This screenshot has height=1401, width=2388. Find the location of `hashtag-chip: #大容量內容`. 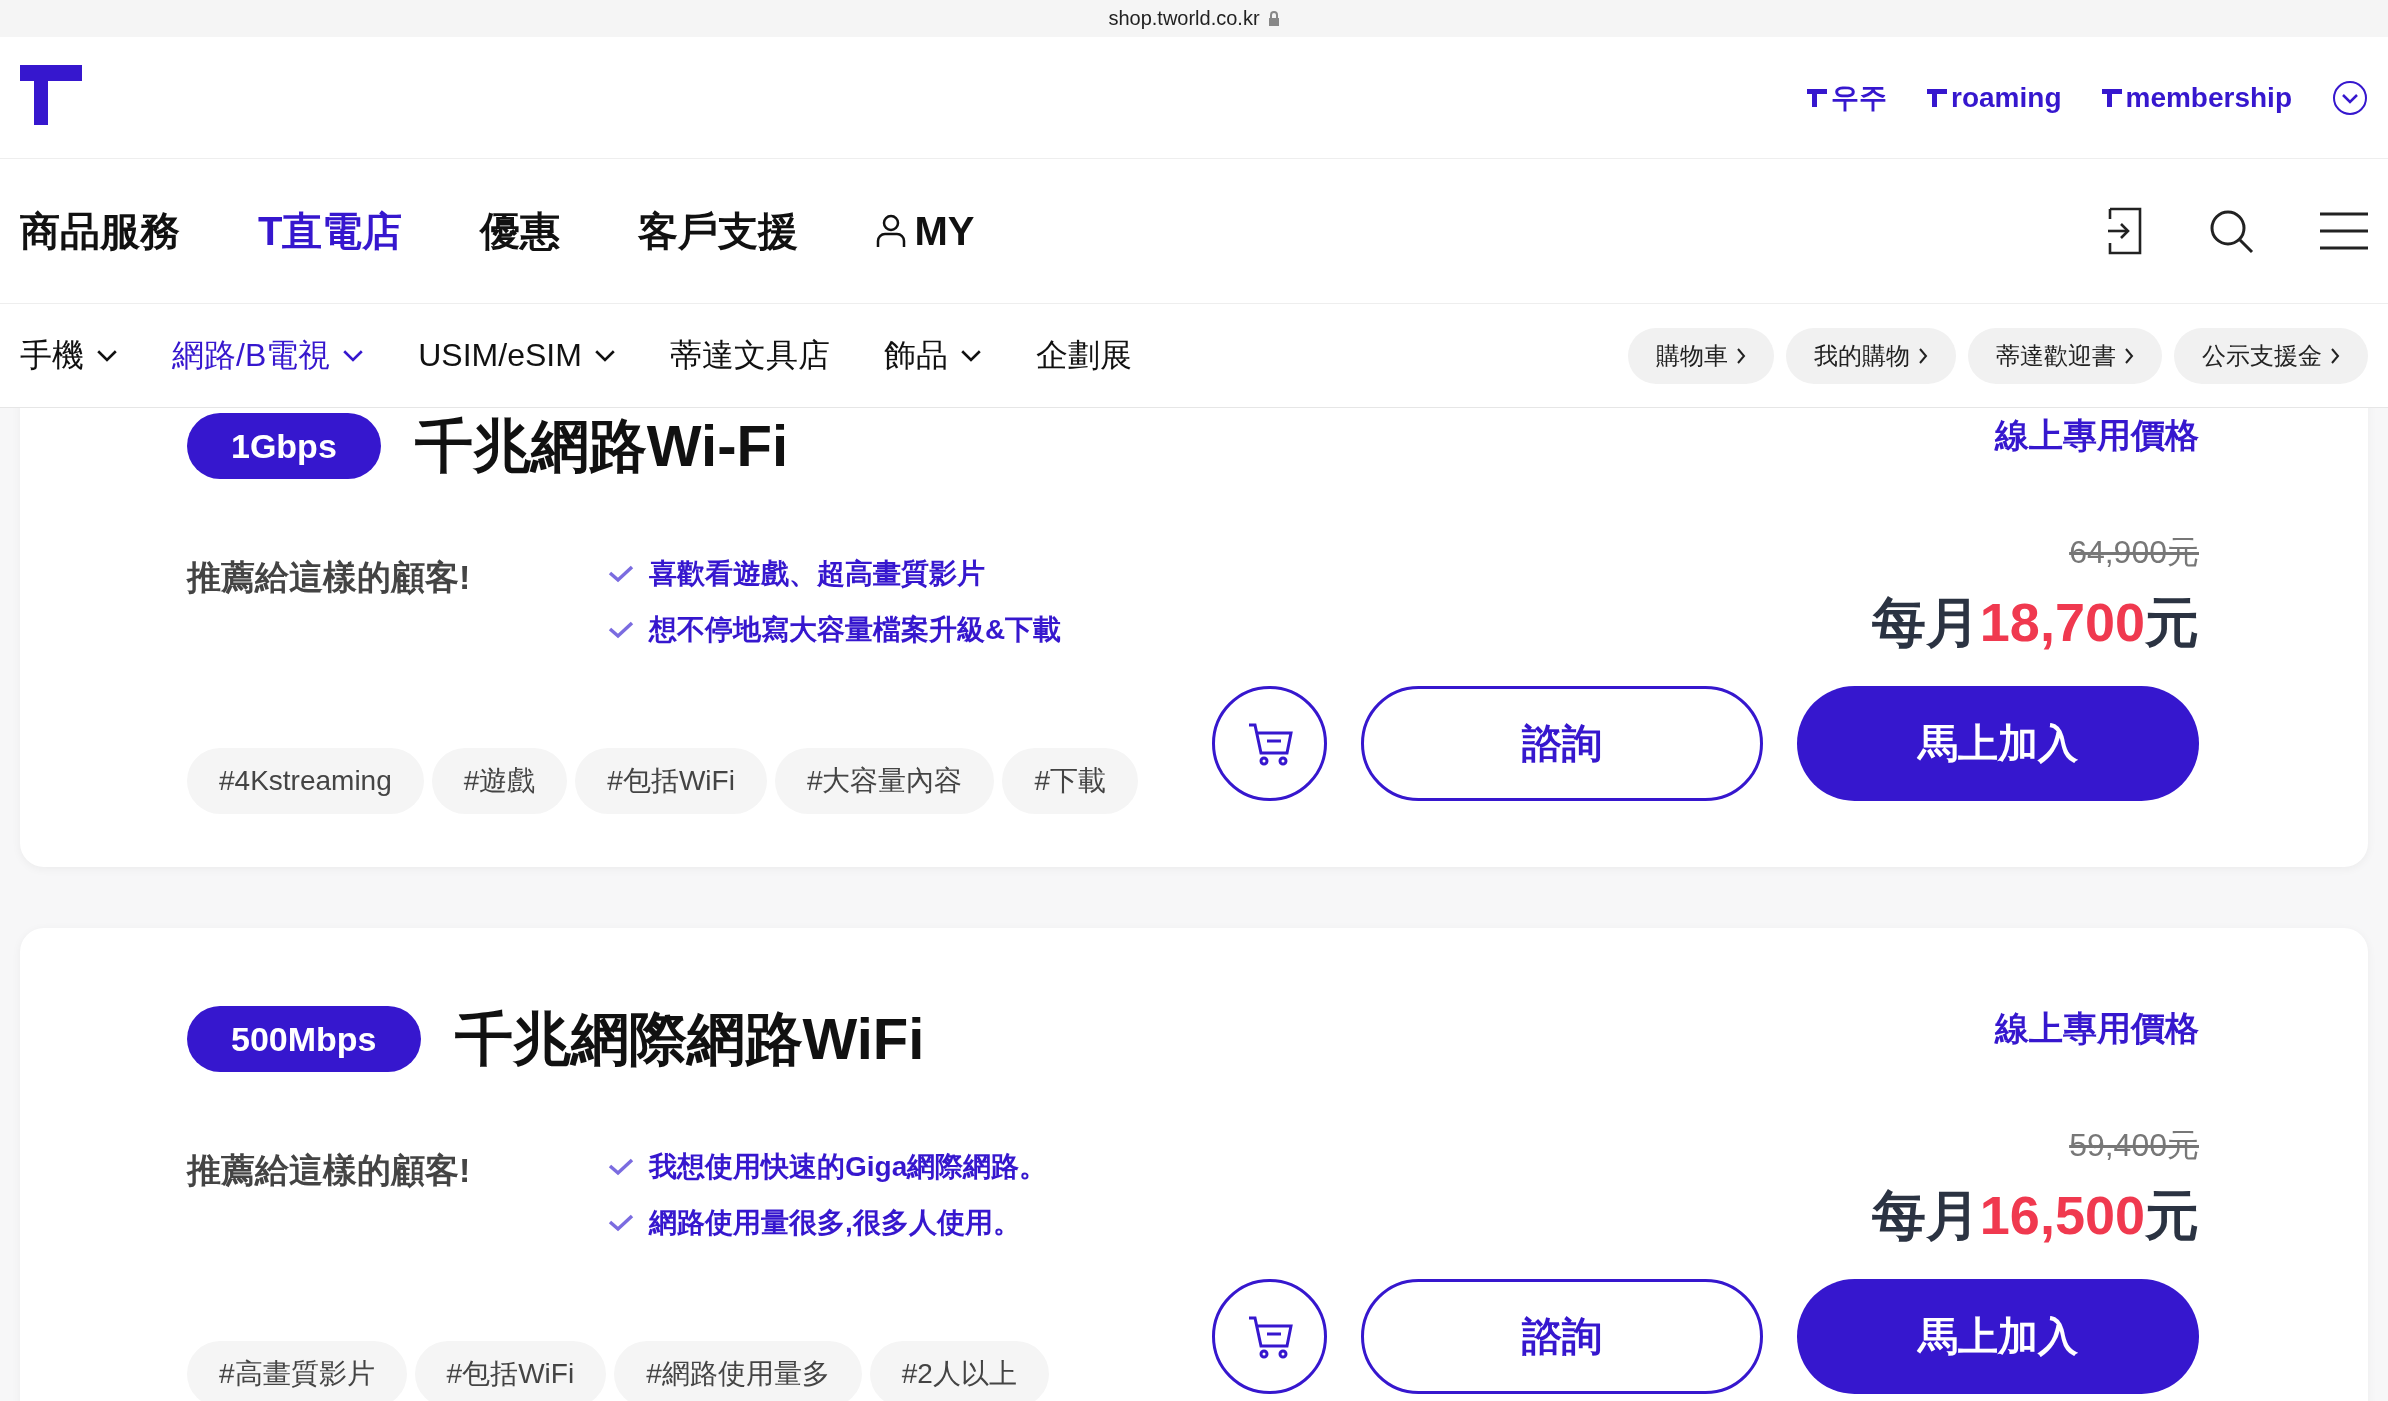

hashtag-chip: #大容量內容 is located at coordinates (884, 781).